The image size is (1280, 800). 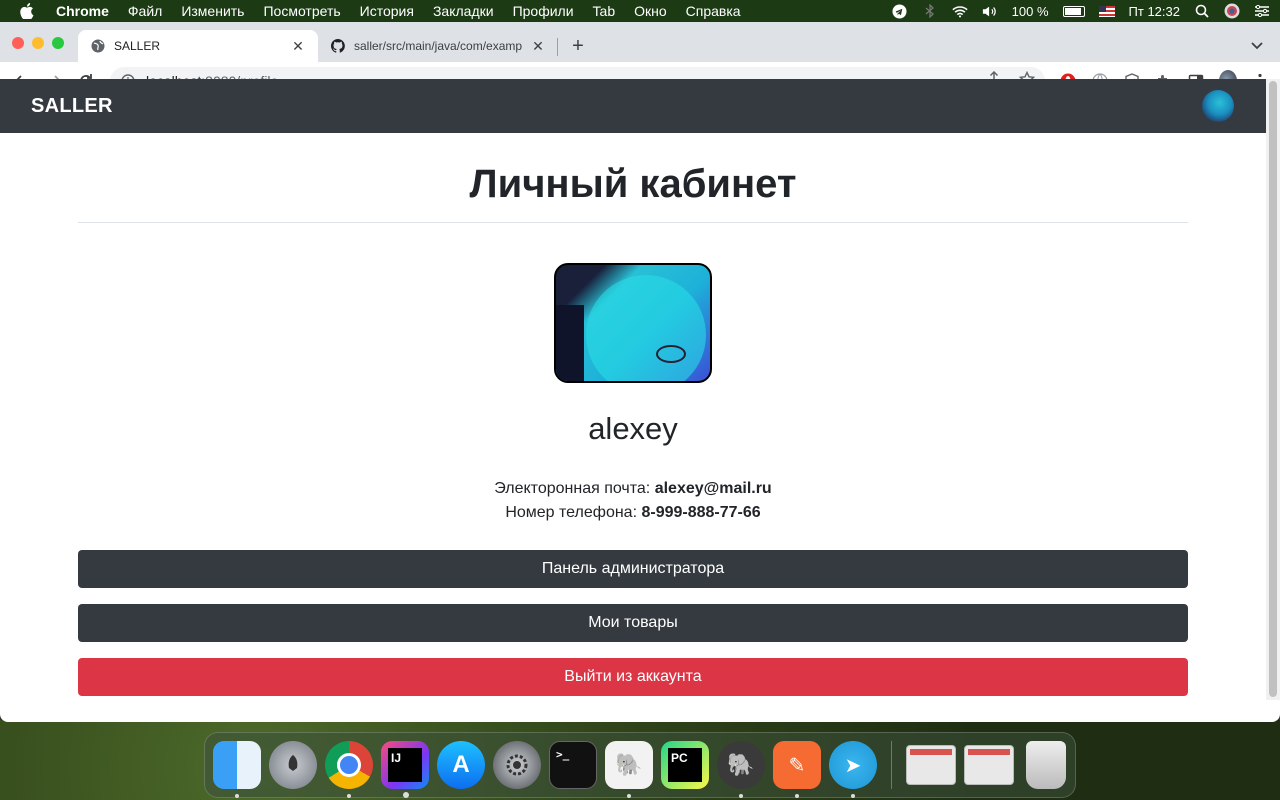 I want to click on globe-icon, so click(x=98, y=46).